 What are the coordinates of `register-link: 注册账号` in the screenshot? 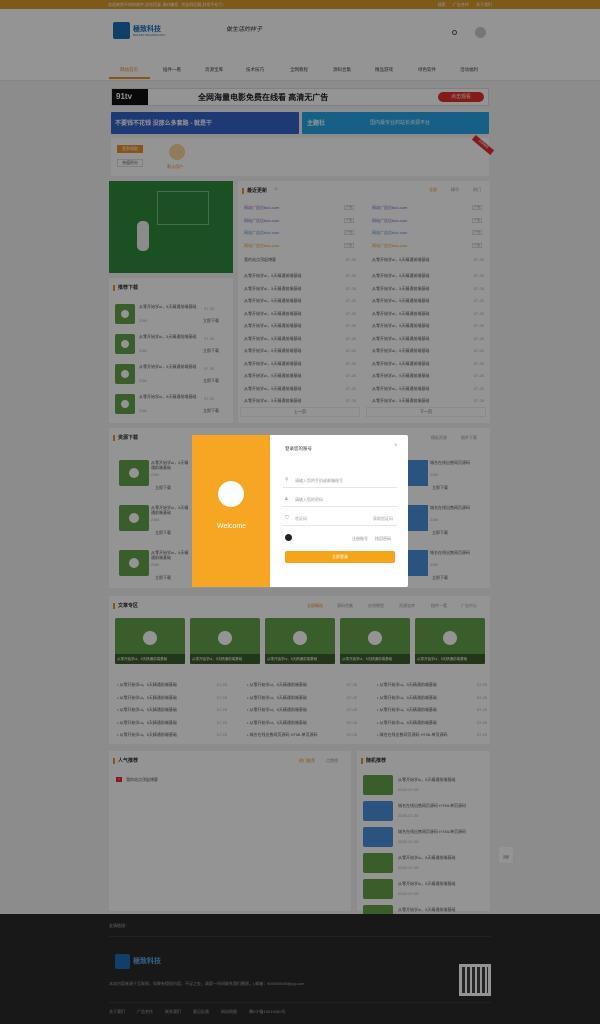 It's located at (360, 539).